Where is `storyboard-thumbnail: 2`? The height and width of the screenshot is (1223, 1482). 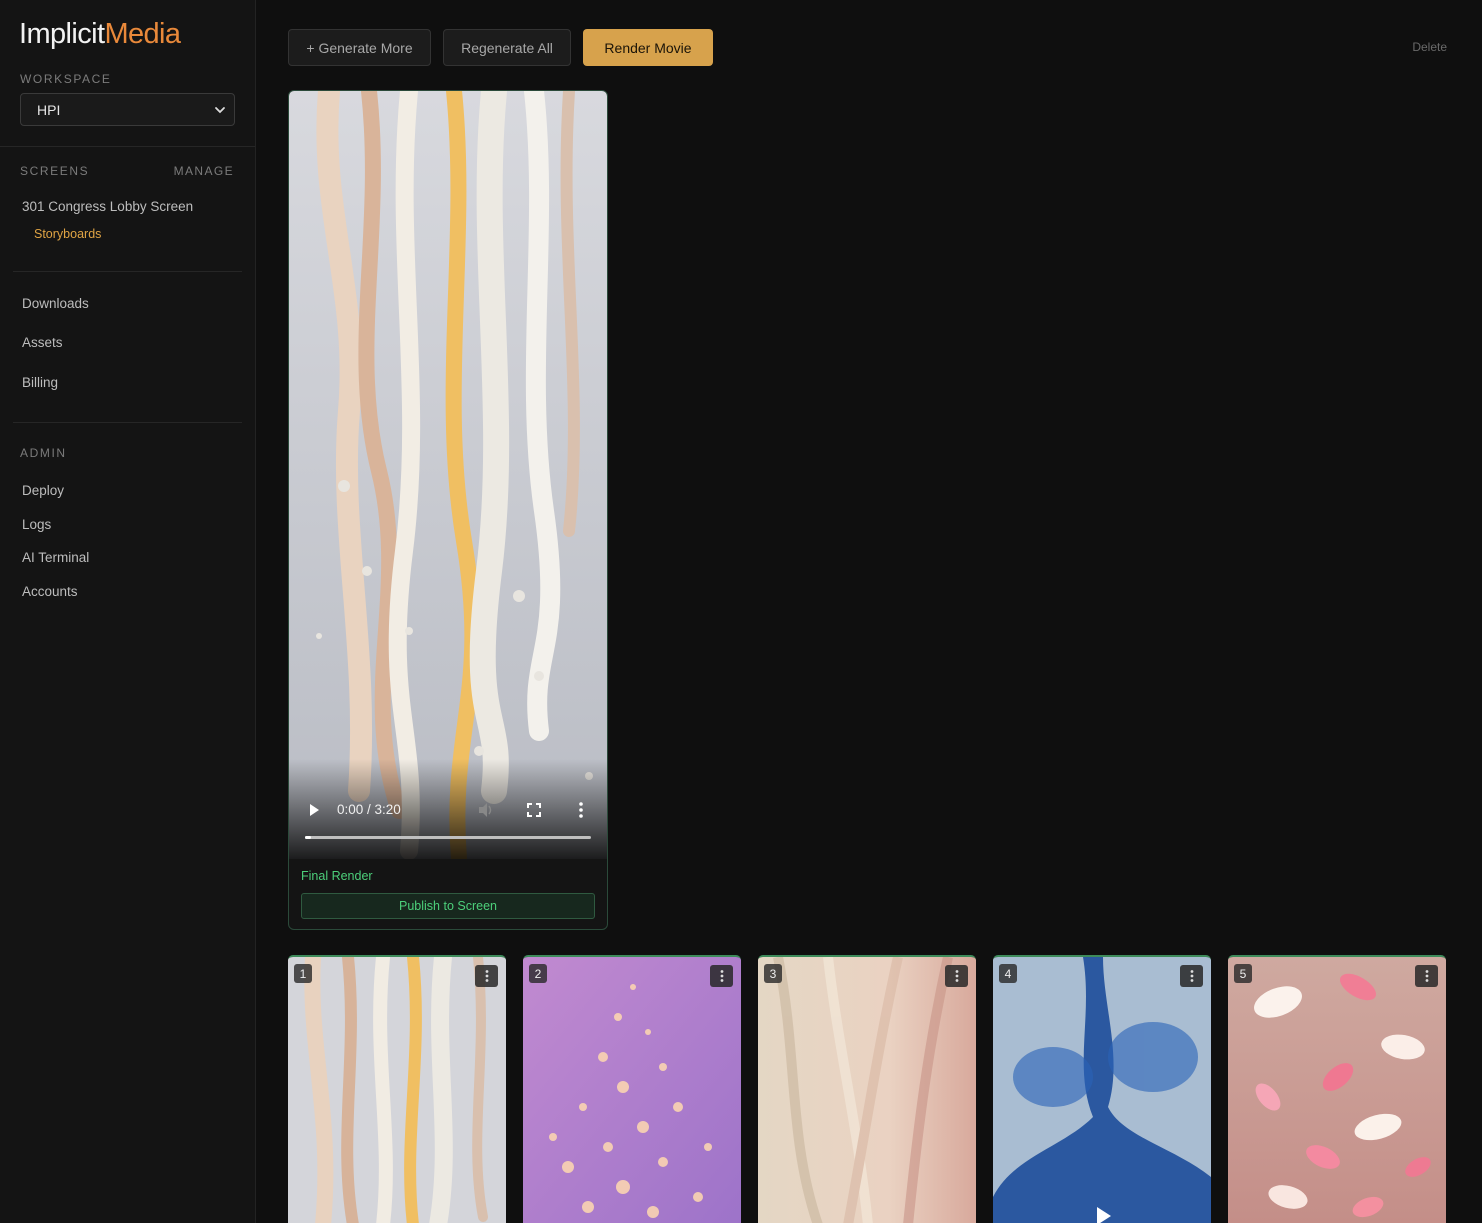 storyboard-thumbnail: 2 is located at coordinates (632, 1089).